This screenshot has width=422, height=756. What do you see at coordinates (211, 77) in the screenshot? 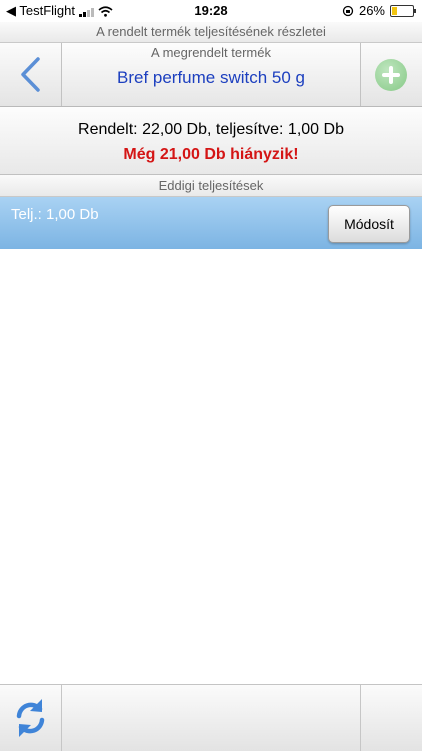
I see `product-name: Bref perfume switch 50 g` at bounding box center [211, 77].